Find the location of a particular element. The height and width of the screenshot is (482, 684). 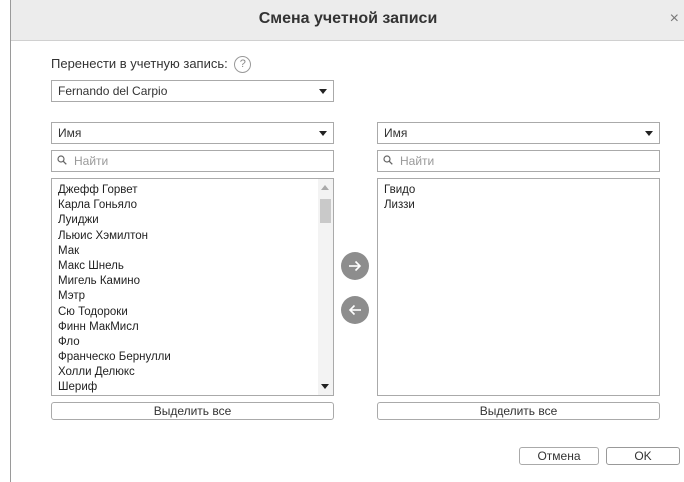

close-icon: × is located at coordinates (674, 19).